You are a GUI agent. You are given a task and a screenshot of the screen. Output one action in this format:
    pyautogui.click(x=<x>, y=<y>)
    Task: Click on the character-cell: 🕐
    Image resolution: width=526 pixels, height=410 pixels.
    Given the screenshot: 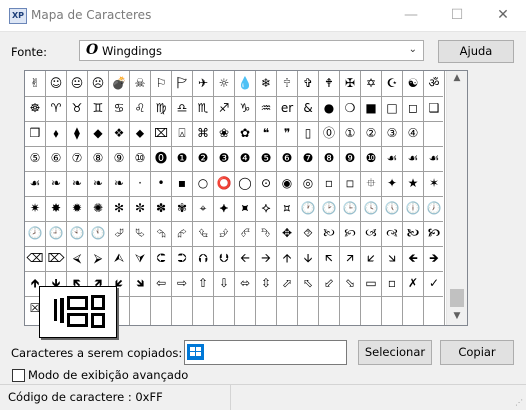 What is the action you would take?
    pyautogui.click(x=308, y=208)
    